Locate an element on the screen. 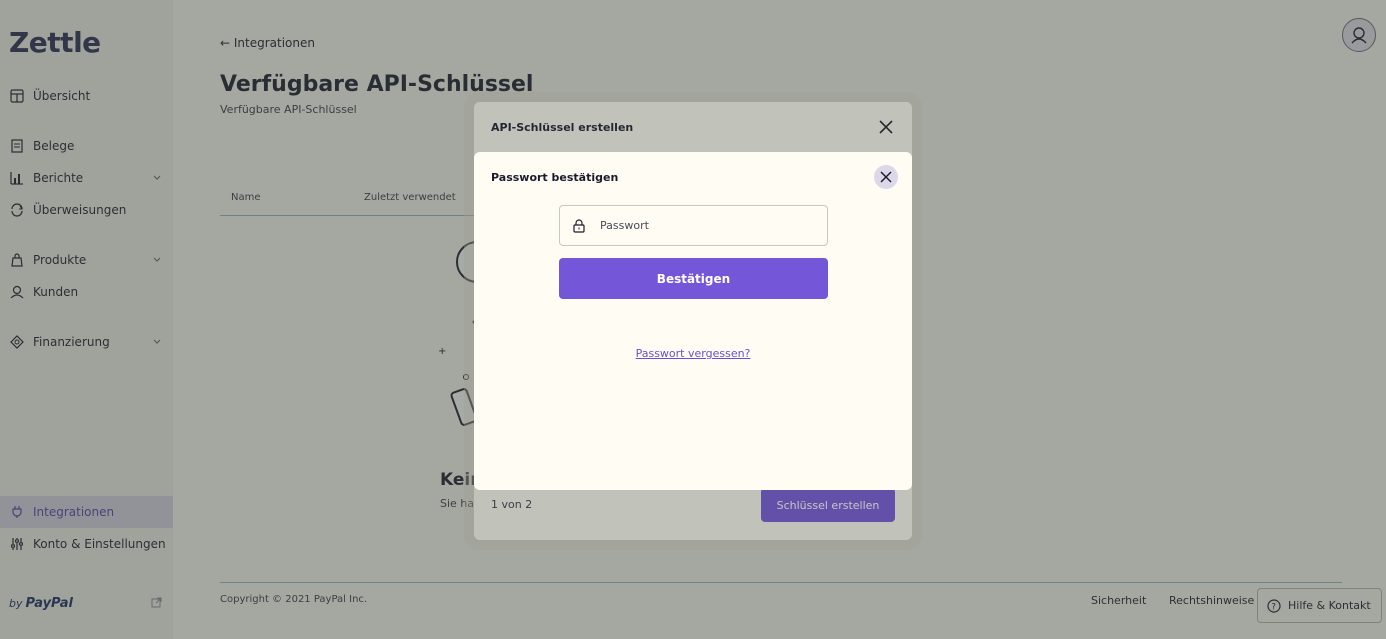 The width and height of the screenshot is (1386, 639). password-field is located at coordinates (693, 225).